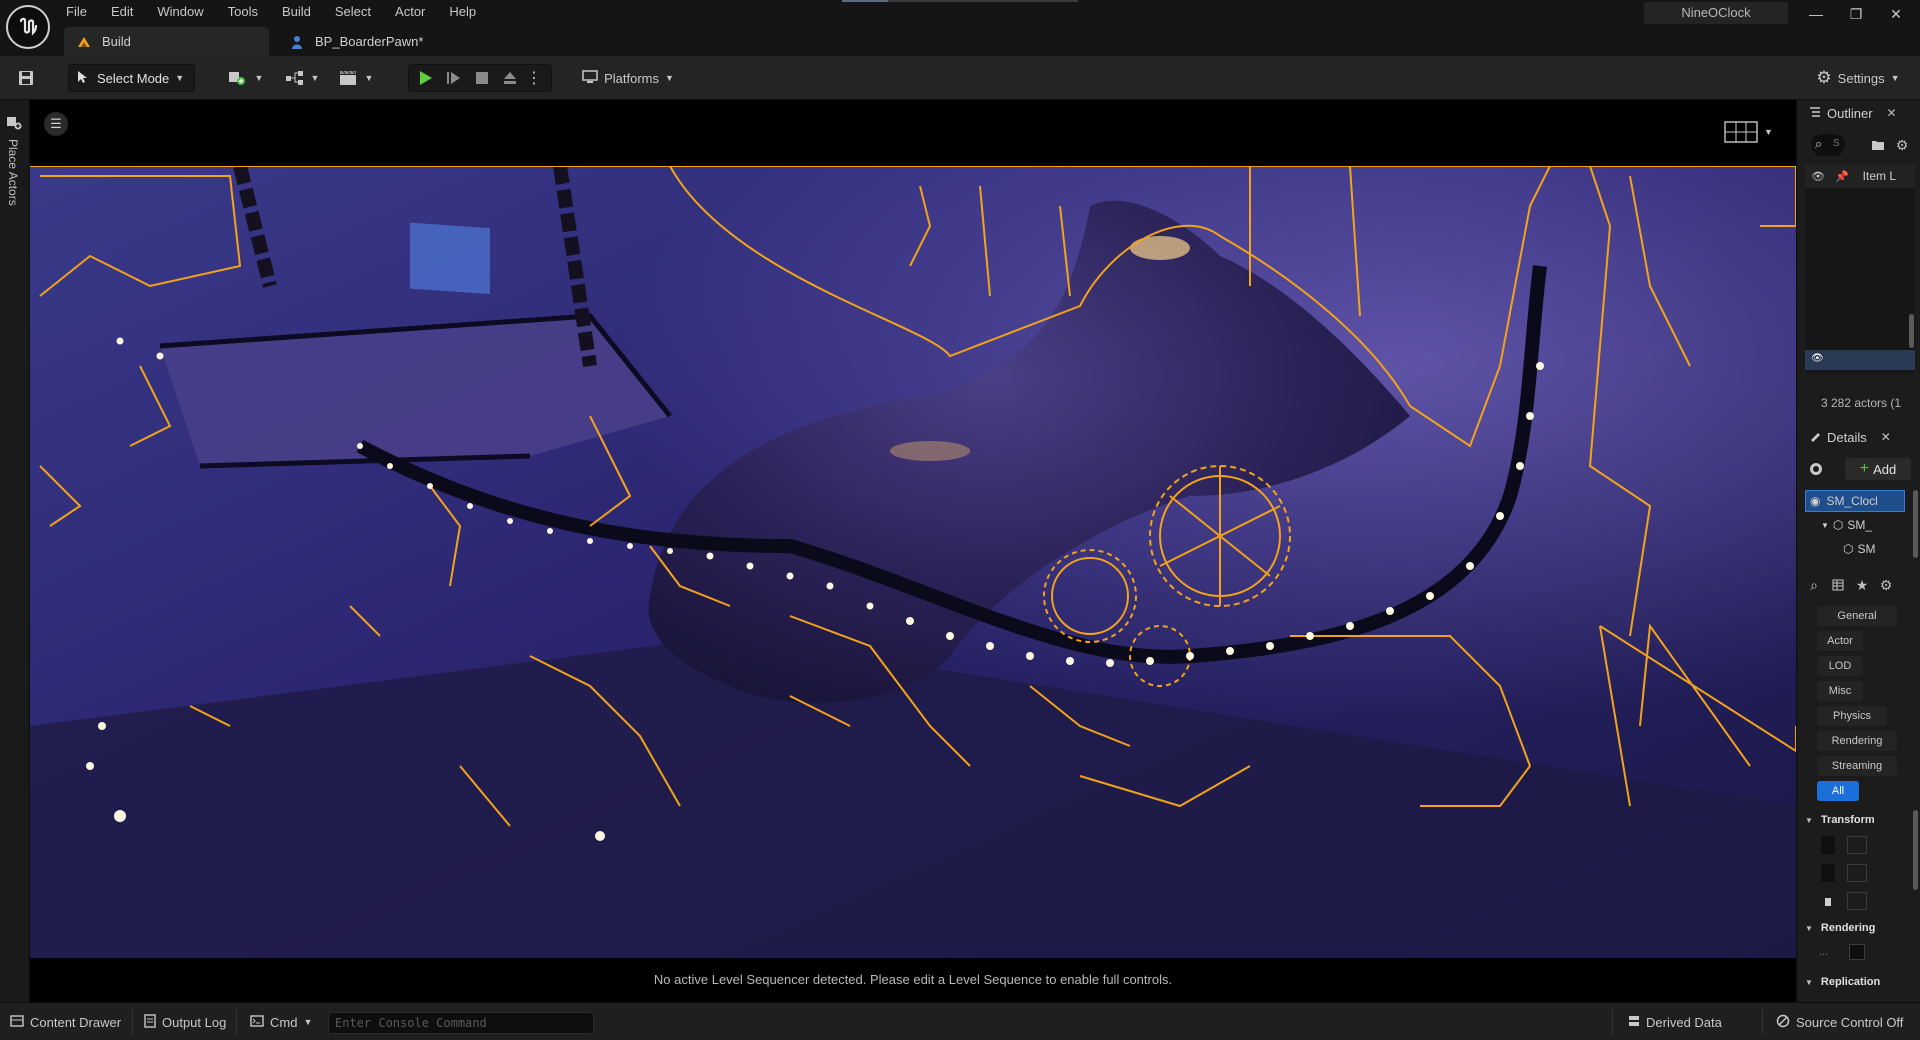 The height and width of the screenshot is (1040, 1920). I want to click on add-actor-button: ▼, so click(245, 78).